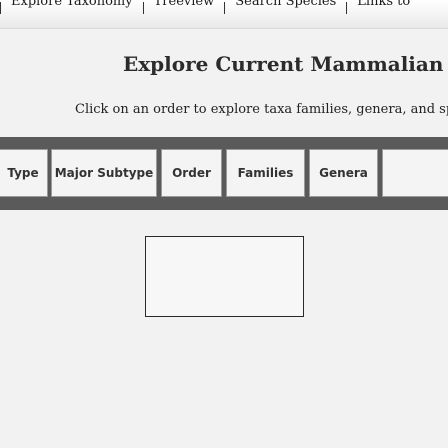 This screenshot has width=448, height=448. I want to click on tab-order-label: Order, so click(191, 173).